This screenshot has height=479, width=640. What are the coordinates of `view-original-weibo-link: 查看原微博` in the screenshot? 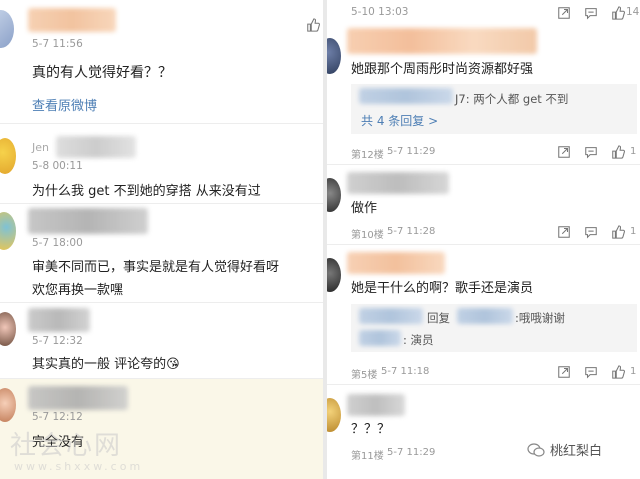 It's located at (64, 104).